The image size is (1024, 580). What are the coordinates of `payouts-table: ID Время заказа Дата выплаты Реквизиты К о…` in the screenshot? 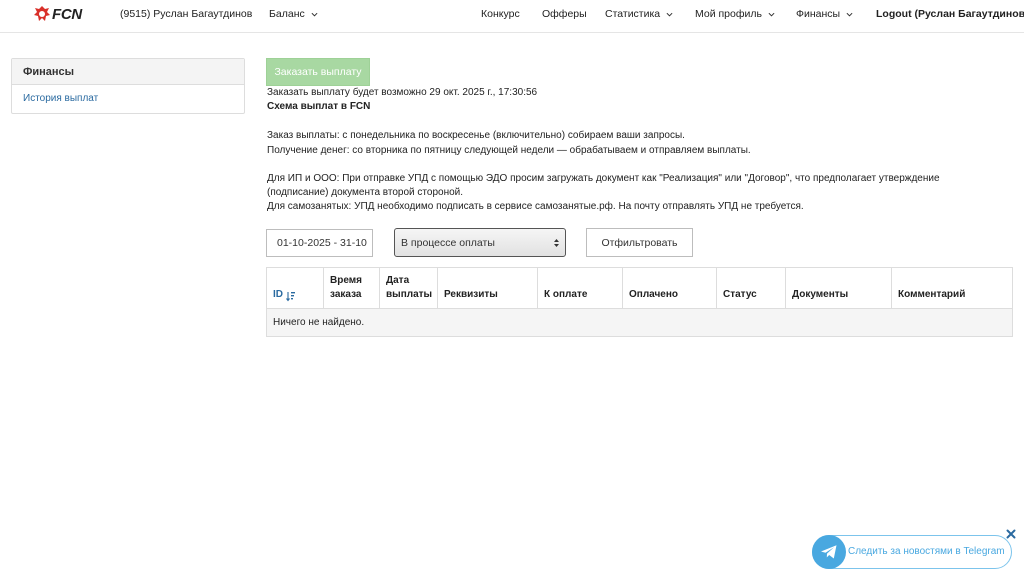 It's located at (639, 302).